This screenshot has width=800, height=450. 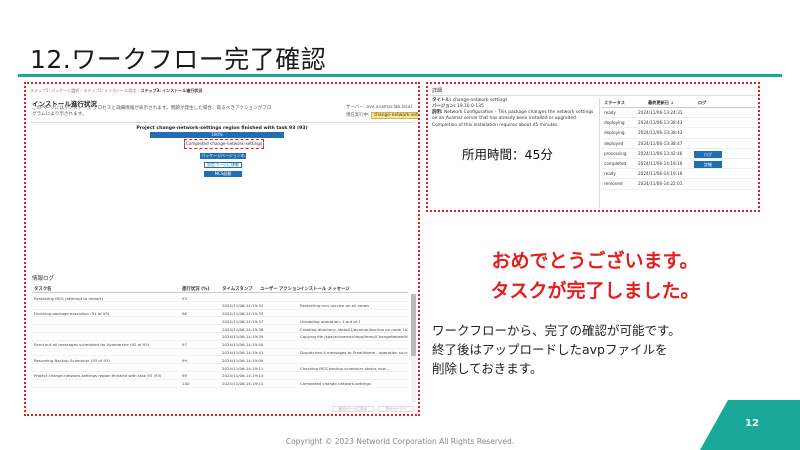 What do you see at coordinates (413, 325) in the screenshot?
I see `log-scroll-thumb` at bounding box center [413, 325].